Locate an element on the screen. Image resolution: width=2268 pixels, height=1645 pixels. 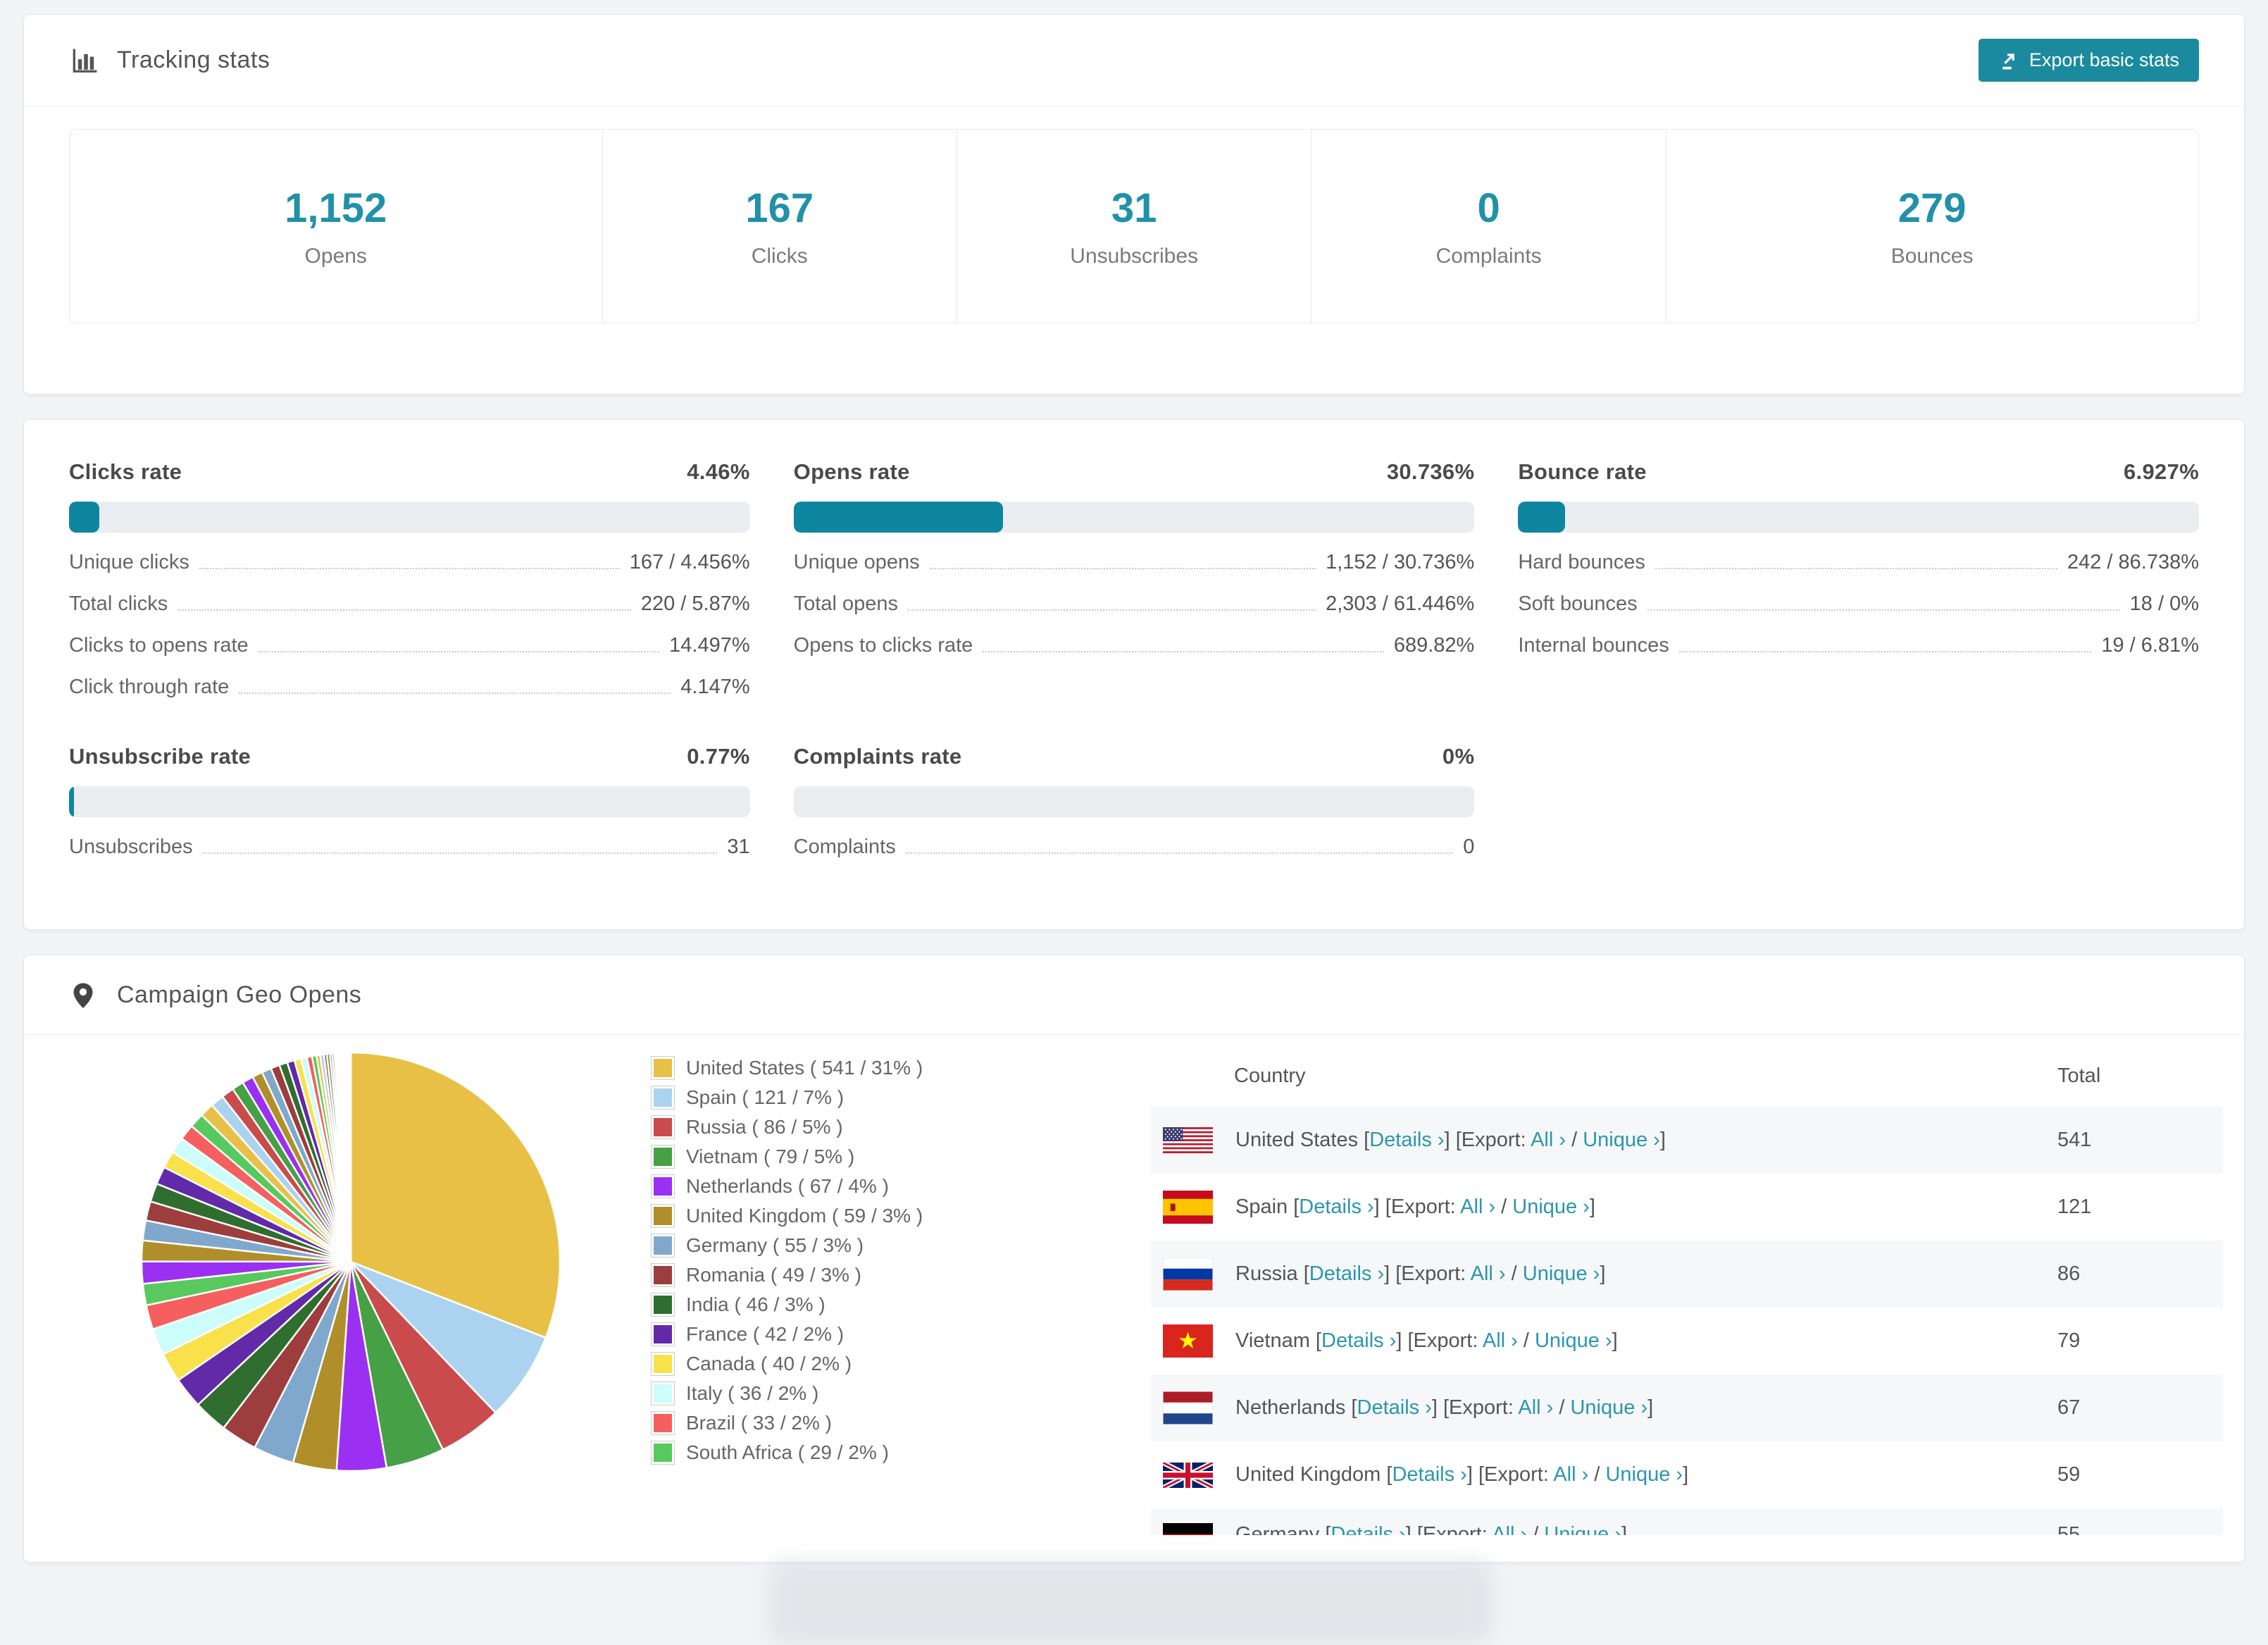
country-name: United Kingdom is located at coordinates (1308, 1474).